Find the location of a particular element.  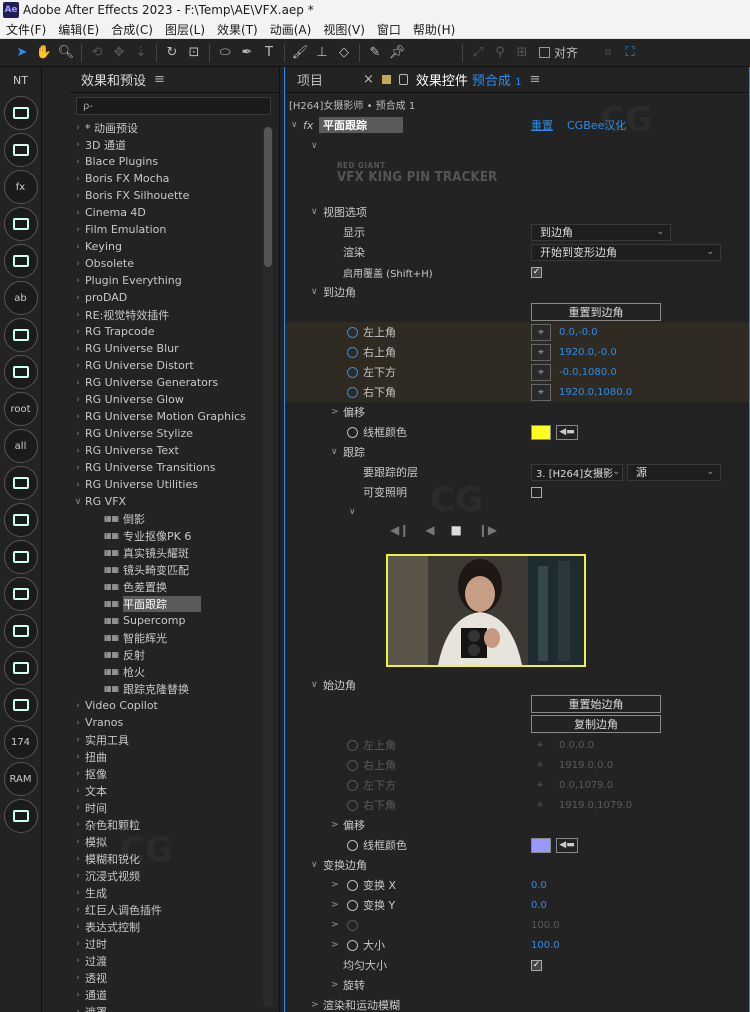

step-back-icon: ◀❙ is located at coordinates (399, 530).